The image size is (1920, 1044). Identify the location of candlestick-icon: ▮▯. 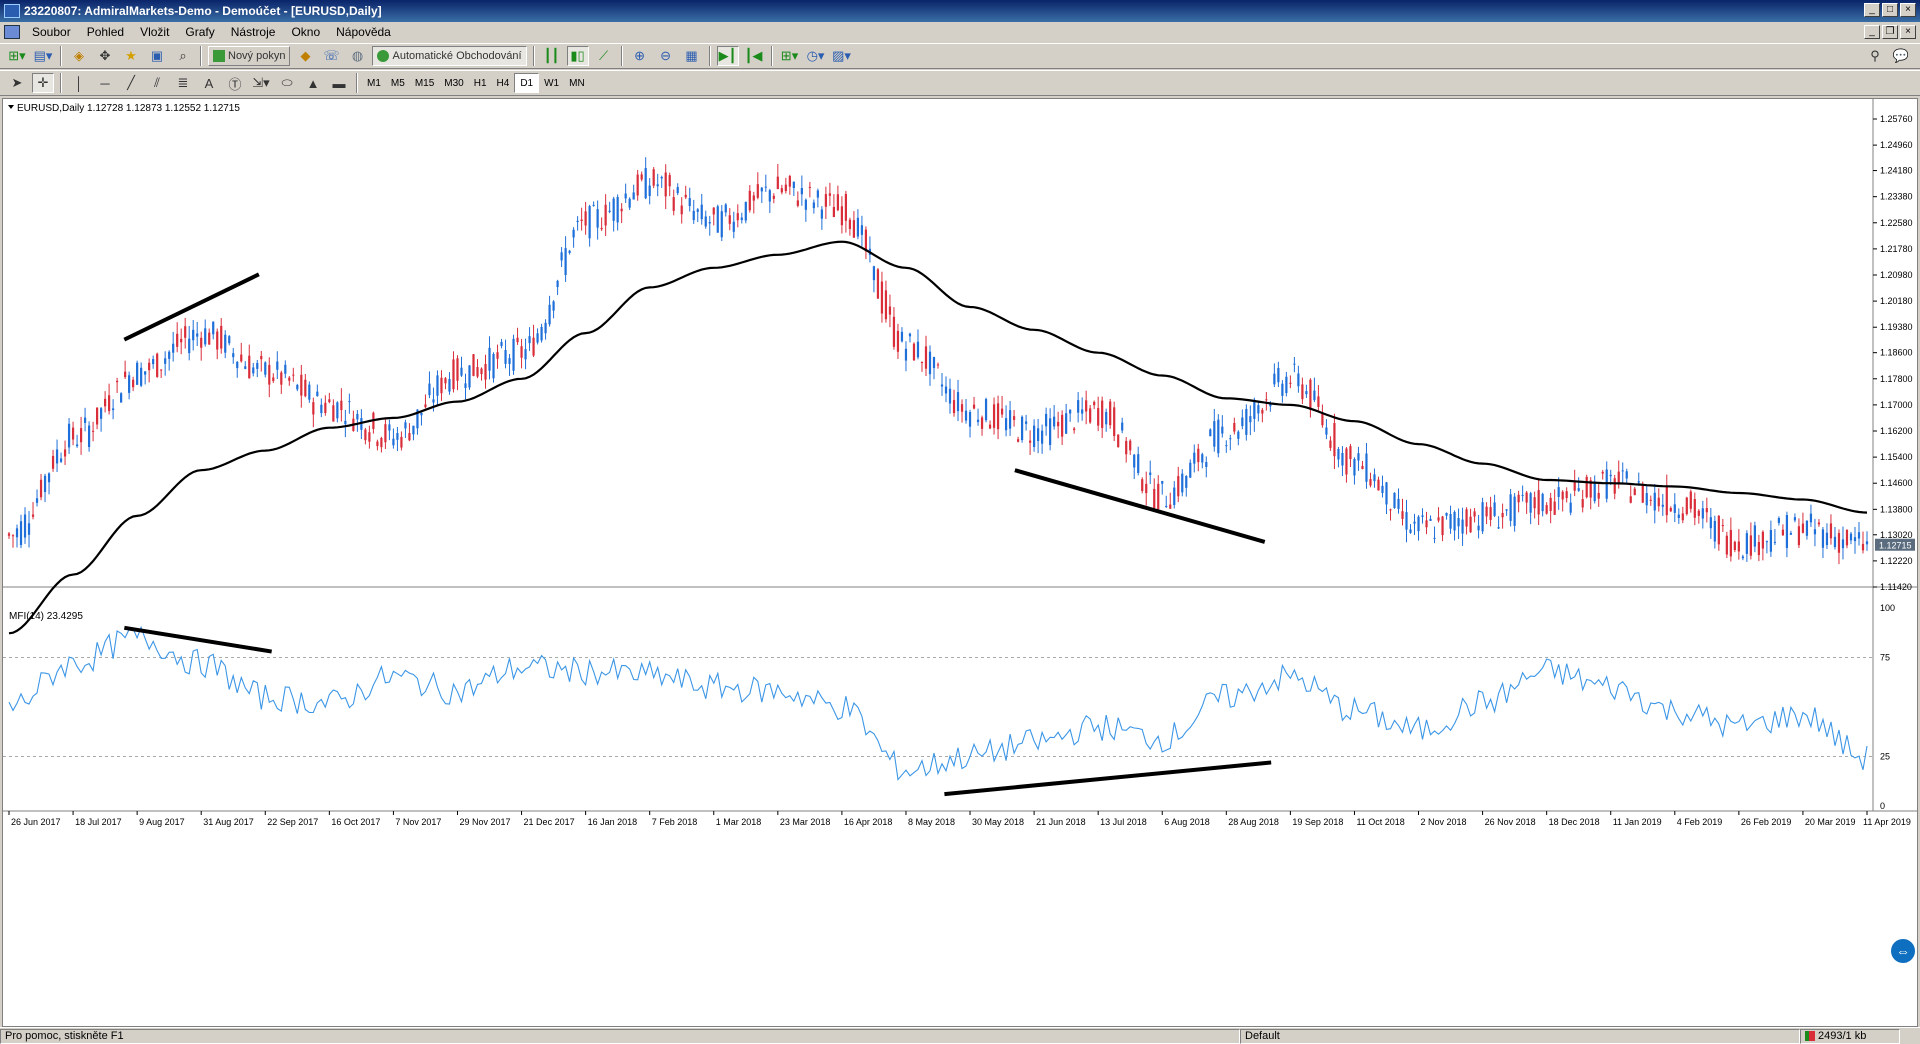
(577, 56).